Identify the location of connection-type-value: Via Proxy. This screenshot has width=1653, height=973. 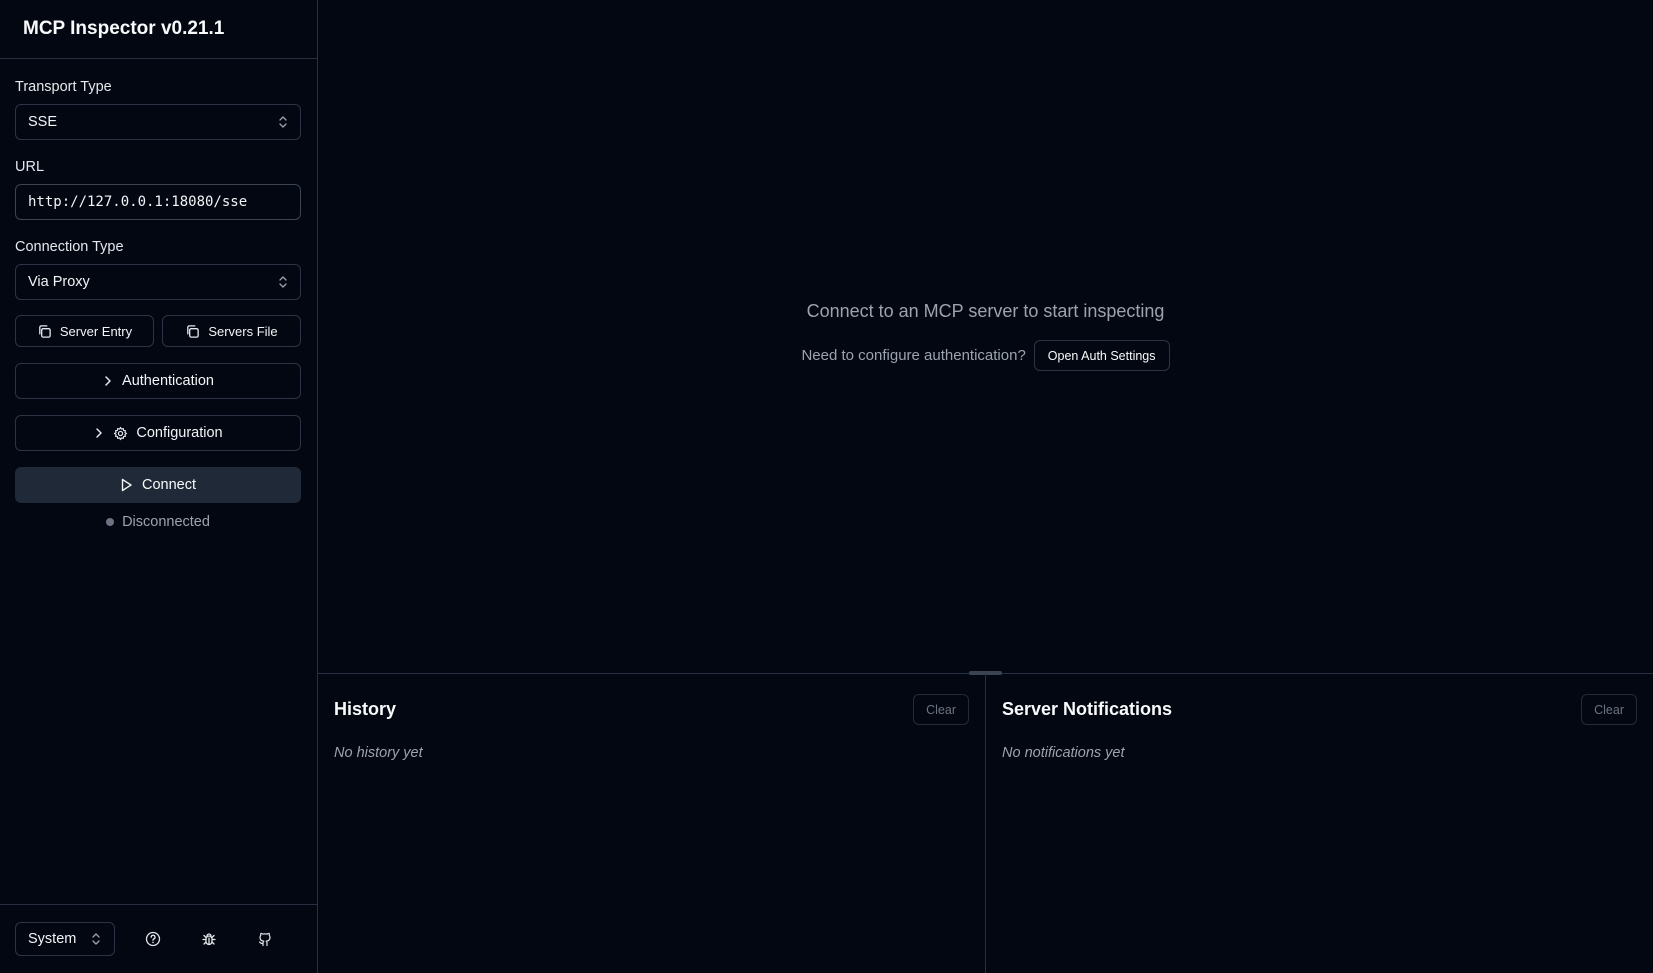
(59, 282).